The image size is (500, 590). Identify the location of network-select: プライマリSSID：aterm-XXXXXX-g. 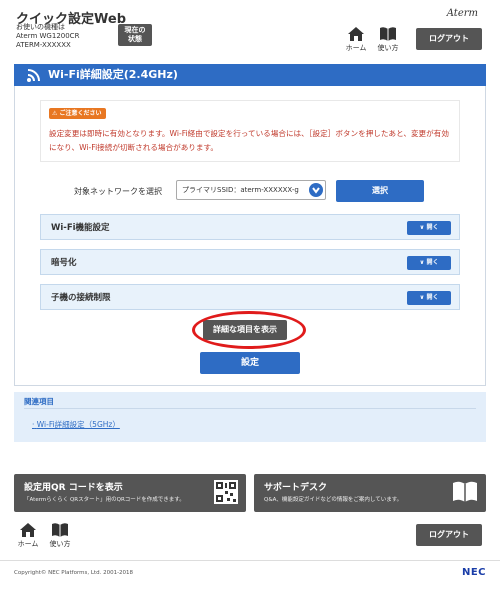
(251, 190).